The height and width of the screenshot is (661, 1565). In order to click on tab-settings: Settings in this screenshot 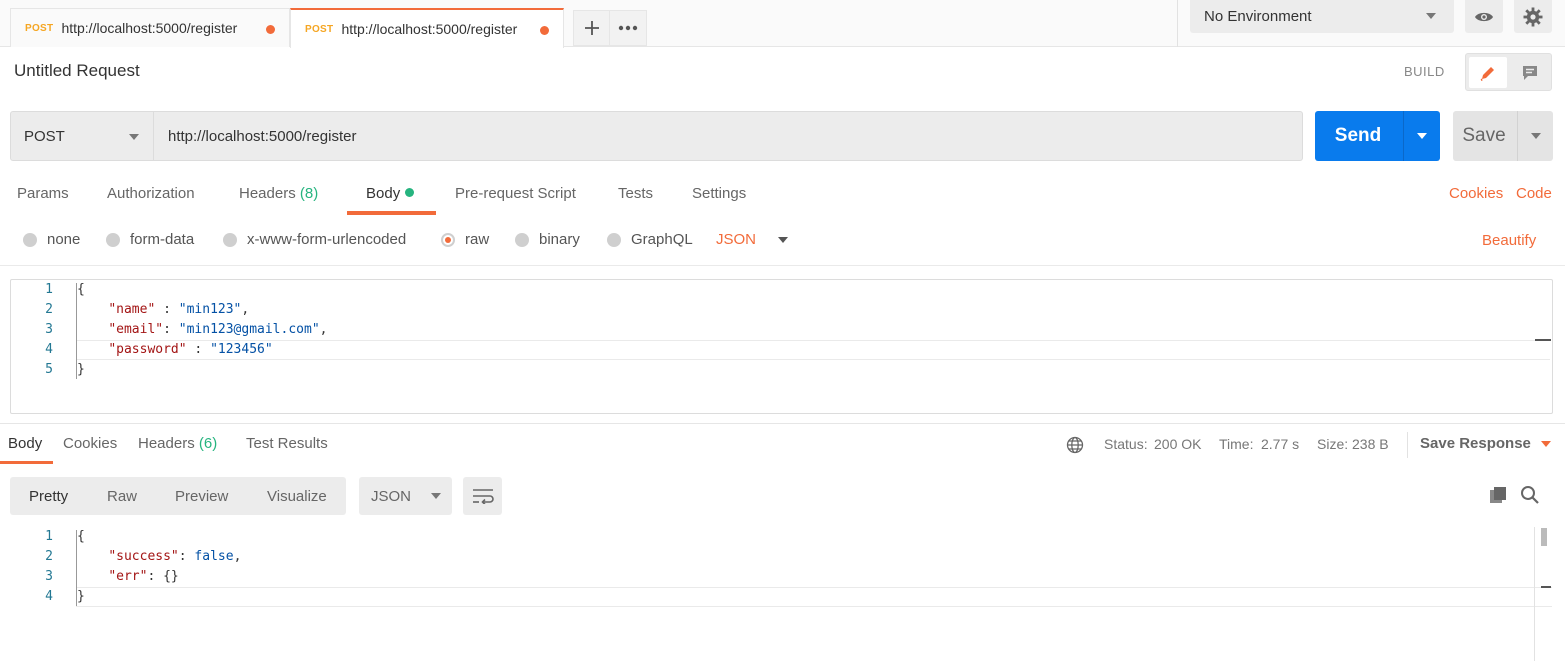, I will do `click(719, 193)`.